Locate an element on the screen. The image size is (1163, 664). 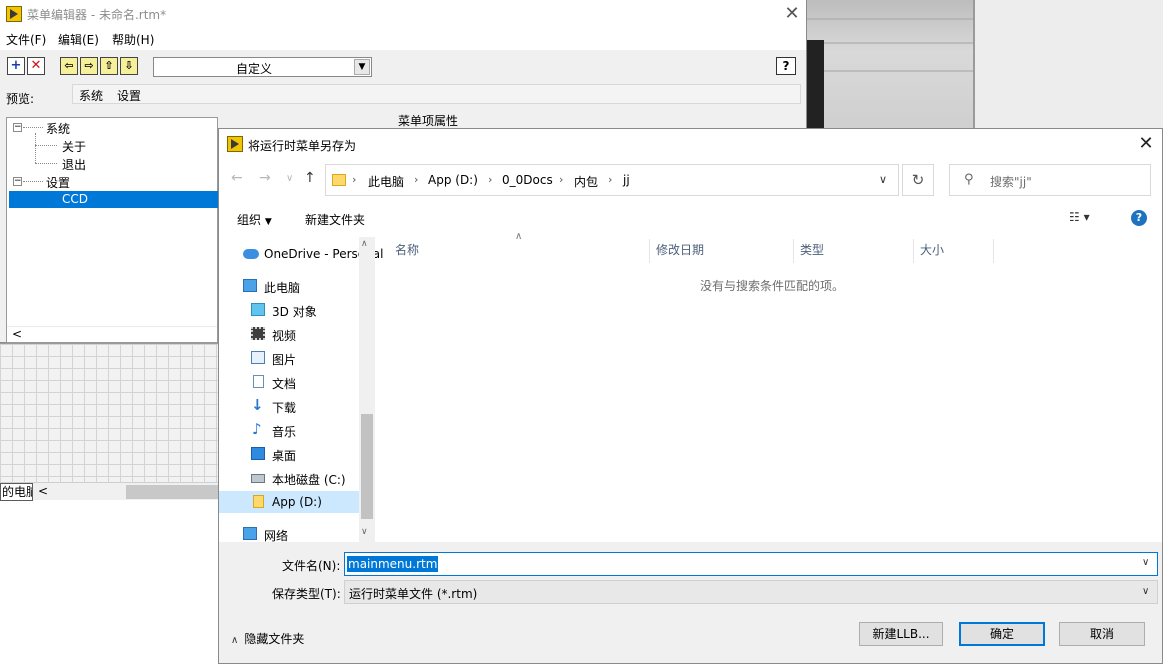
tree-node-settings: 设置 is located at coordinates (58, 182).